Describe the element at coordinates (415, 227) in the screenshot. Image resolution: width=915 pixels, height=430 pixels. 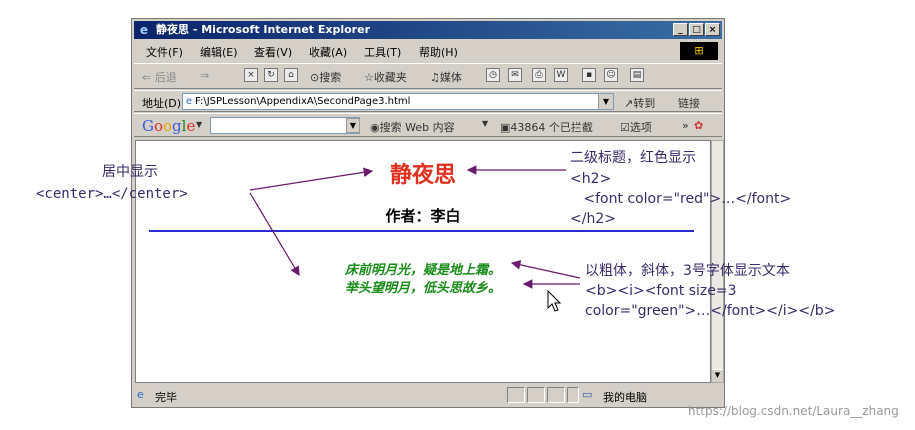
I see `annotation-arrows` at that location.